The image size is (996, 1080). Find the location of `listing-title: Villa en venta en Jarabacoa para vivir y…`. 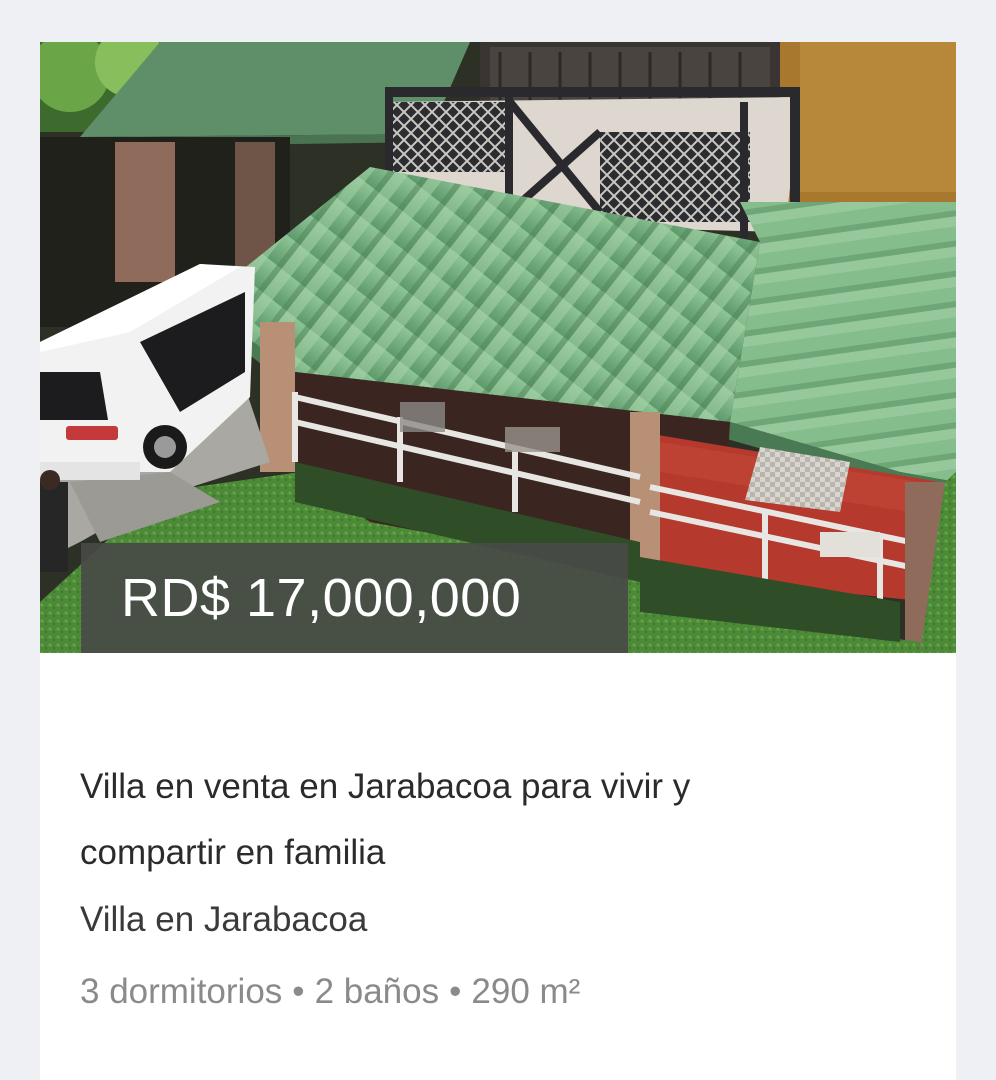

listing-title: Villa en venta en Jarabacoa para vivir y… is located at coordinates (460, 820).